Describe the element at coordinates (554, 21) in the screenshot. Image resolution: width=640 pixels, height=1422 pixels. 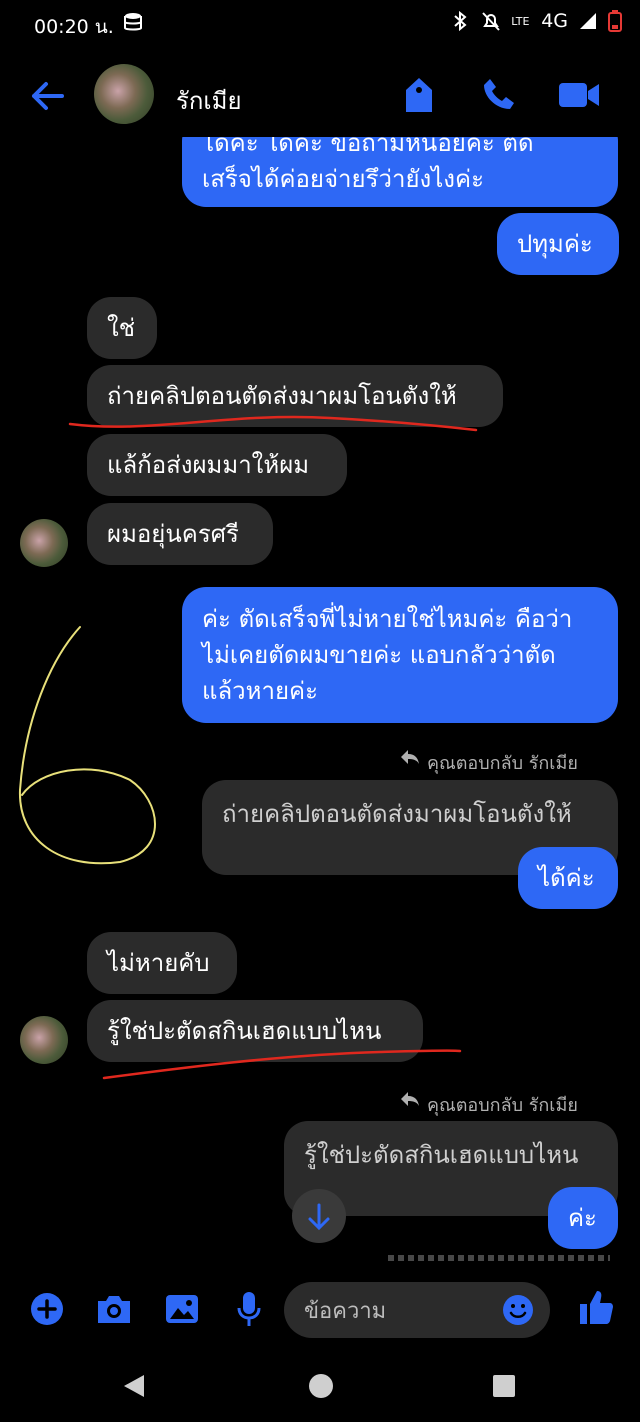
I see `network-type: 4G` at that location.